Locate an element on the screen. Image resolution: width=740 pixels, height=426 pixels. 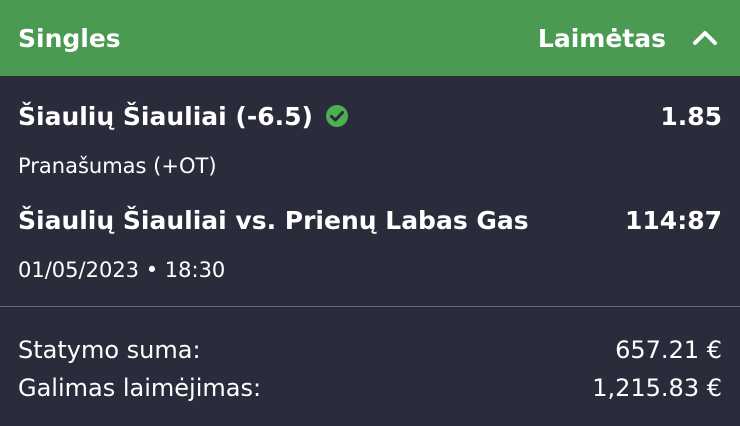
selection-name: Šiaulių Šiauliai (-6.5) is located at coordinates (165, 116).